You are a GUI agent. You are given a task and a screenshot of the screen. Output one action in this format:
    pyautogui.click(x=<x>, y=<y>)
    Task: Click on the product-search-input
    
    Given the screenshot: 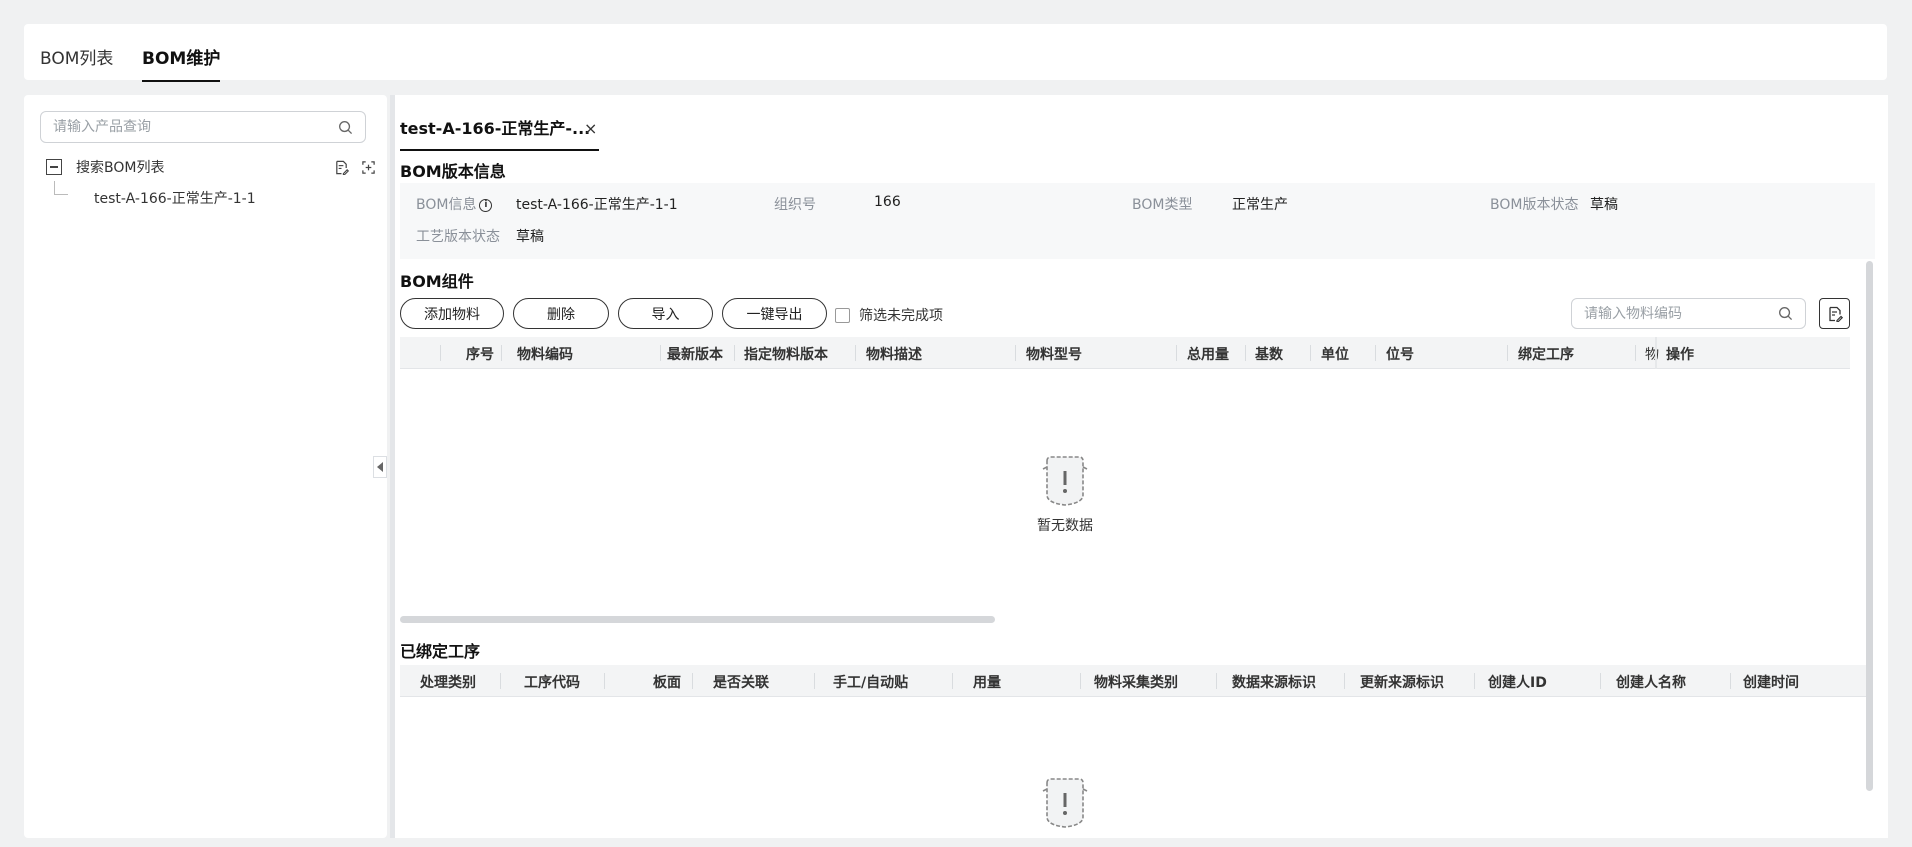 What is the action you would take?
    pyautogui.click(x=195, y=127)
    